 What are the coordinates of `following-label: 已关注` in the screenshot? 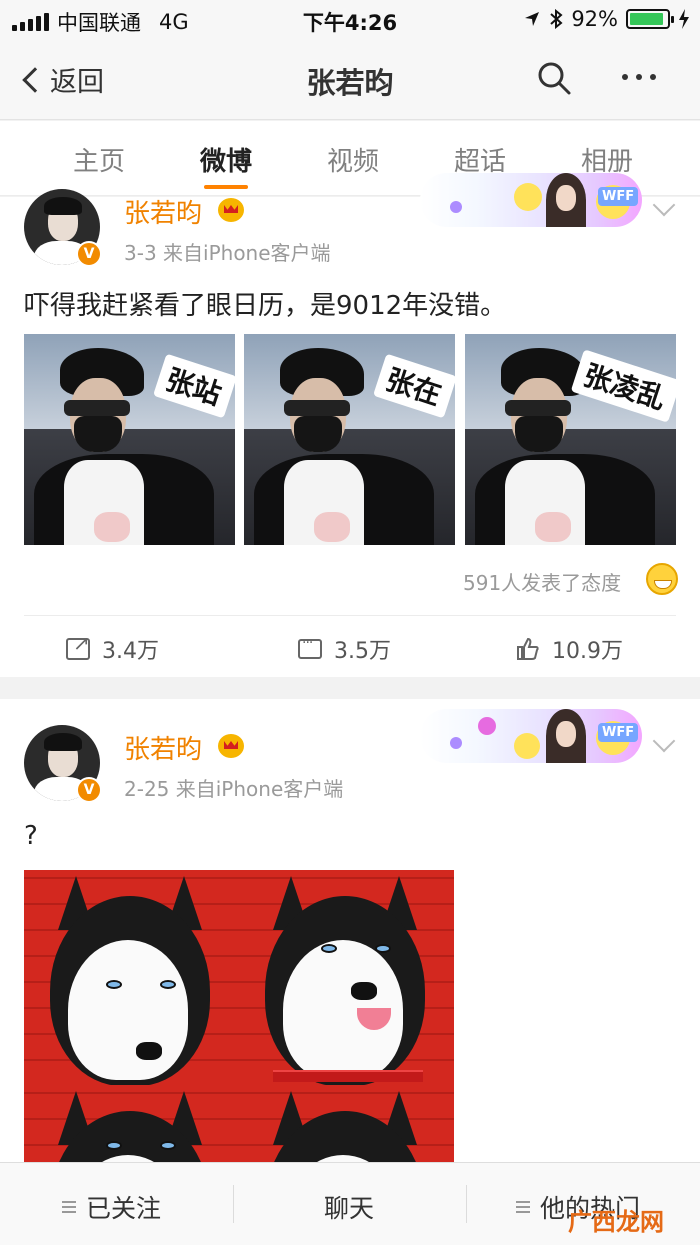 It's located at (124, 1208).